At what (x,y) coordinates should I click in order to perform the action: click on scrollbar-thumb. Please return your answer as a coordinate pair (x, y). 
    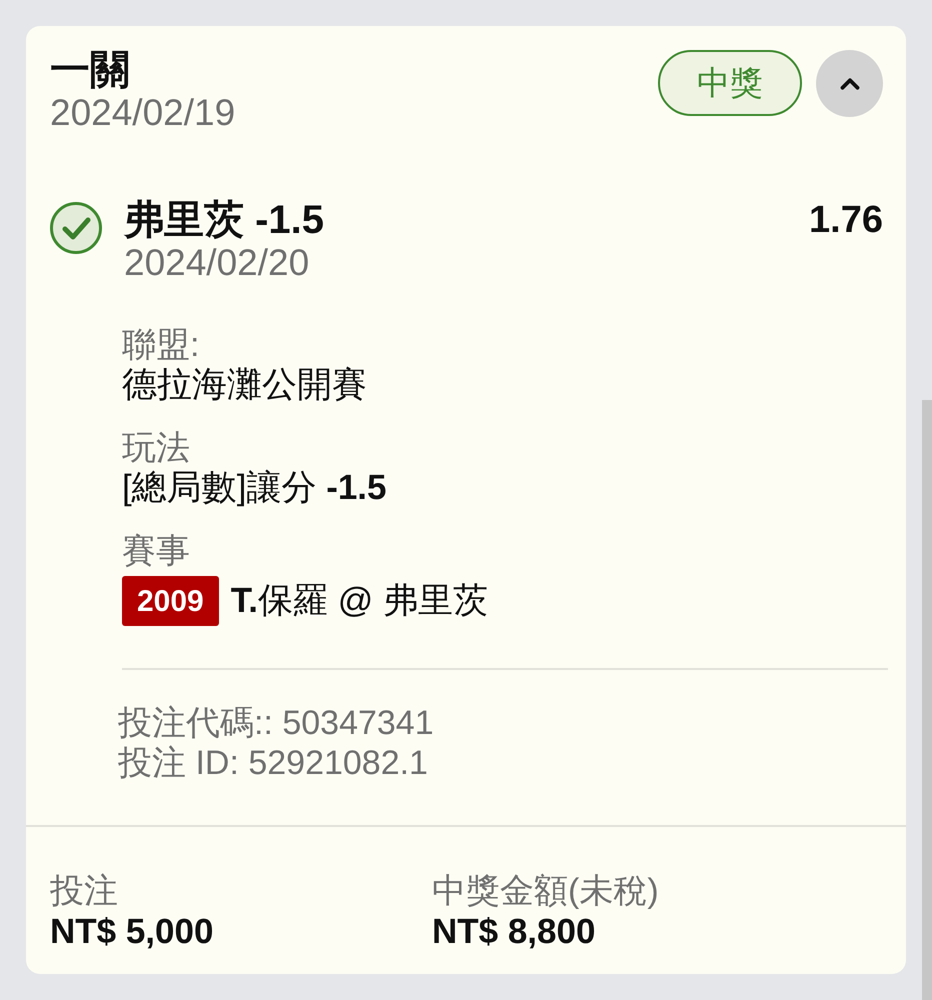
    Looking at the image, I should click on (927, 700).